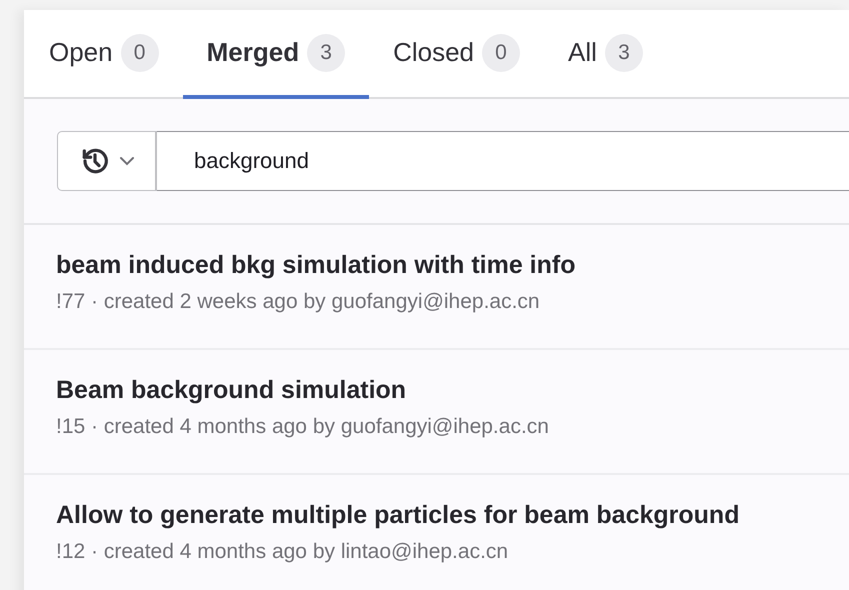 Image resolution: width=849 pixels, height=590 pixels. Describe the element at coordinates (126, 161) in the screenshot. I see `chevron-down-icon` at that location.